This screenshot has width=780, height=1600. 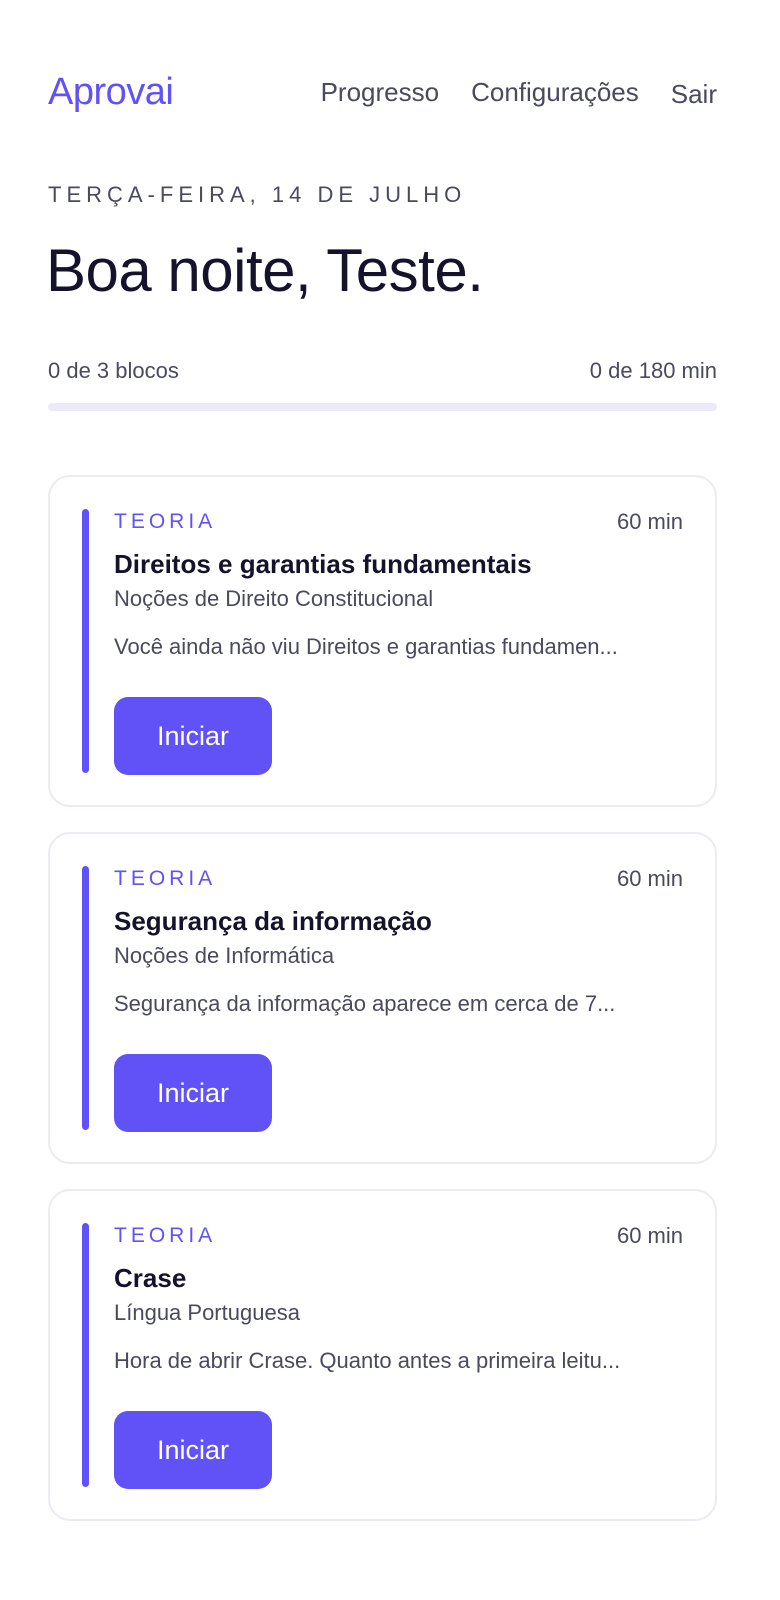 What do you see at coordinates (653, 370) in the screenshot?
I see `minutes-progress-text: 0 de 180 min` at bounding box center [653, 370].